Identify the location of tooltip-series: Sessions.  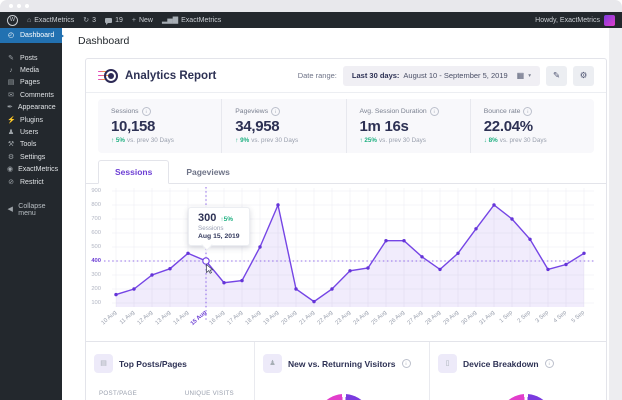
(211, 228).